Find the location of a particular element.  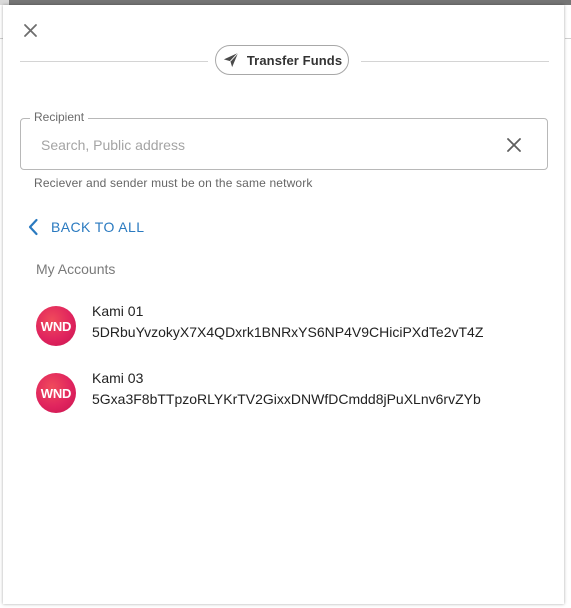

title-divider-left is located at coordinates (114, 61).